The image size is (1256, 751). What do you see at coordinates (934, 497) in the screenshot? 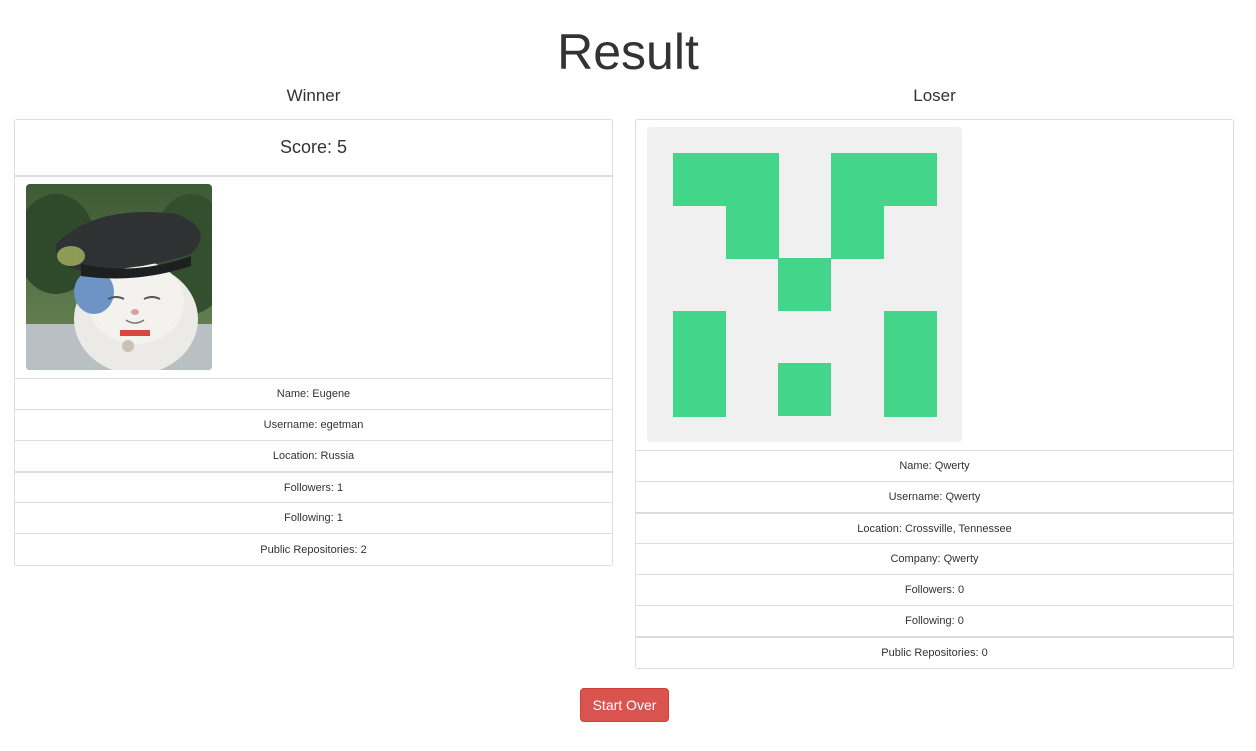
I see `loser-username: Username: Qwerty` at bounding box center [934, 497].